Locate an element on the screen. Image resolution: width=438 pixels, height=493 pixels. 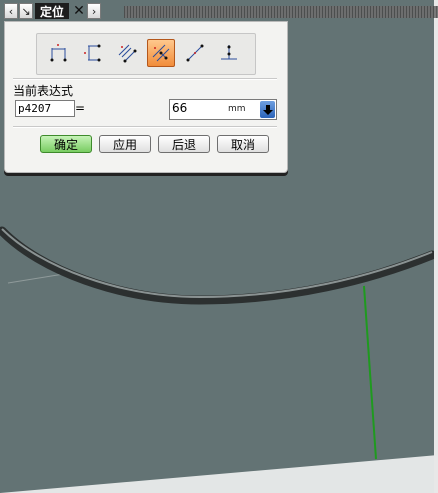
cancel-button: 取消 is located at coordinates (243, 144).